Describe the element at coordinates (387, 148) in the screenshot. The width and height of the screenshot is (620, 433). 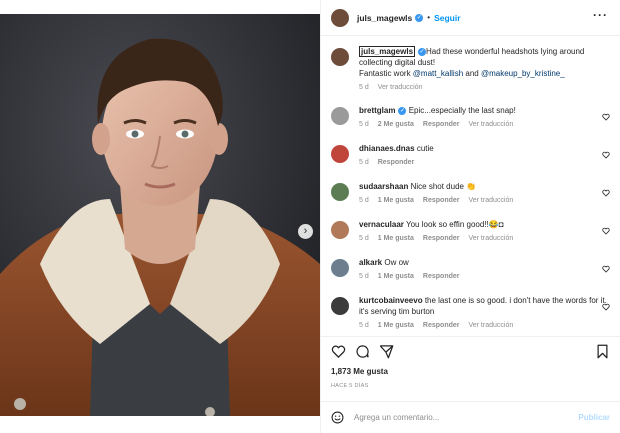
I see `commenter-username: dhianaes.dnas` at that location.